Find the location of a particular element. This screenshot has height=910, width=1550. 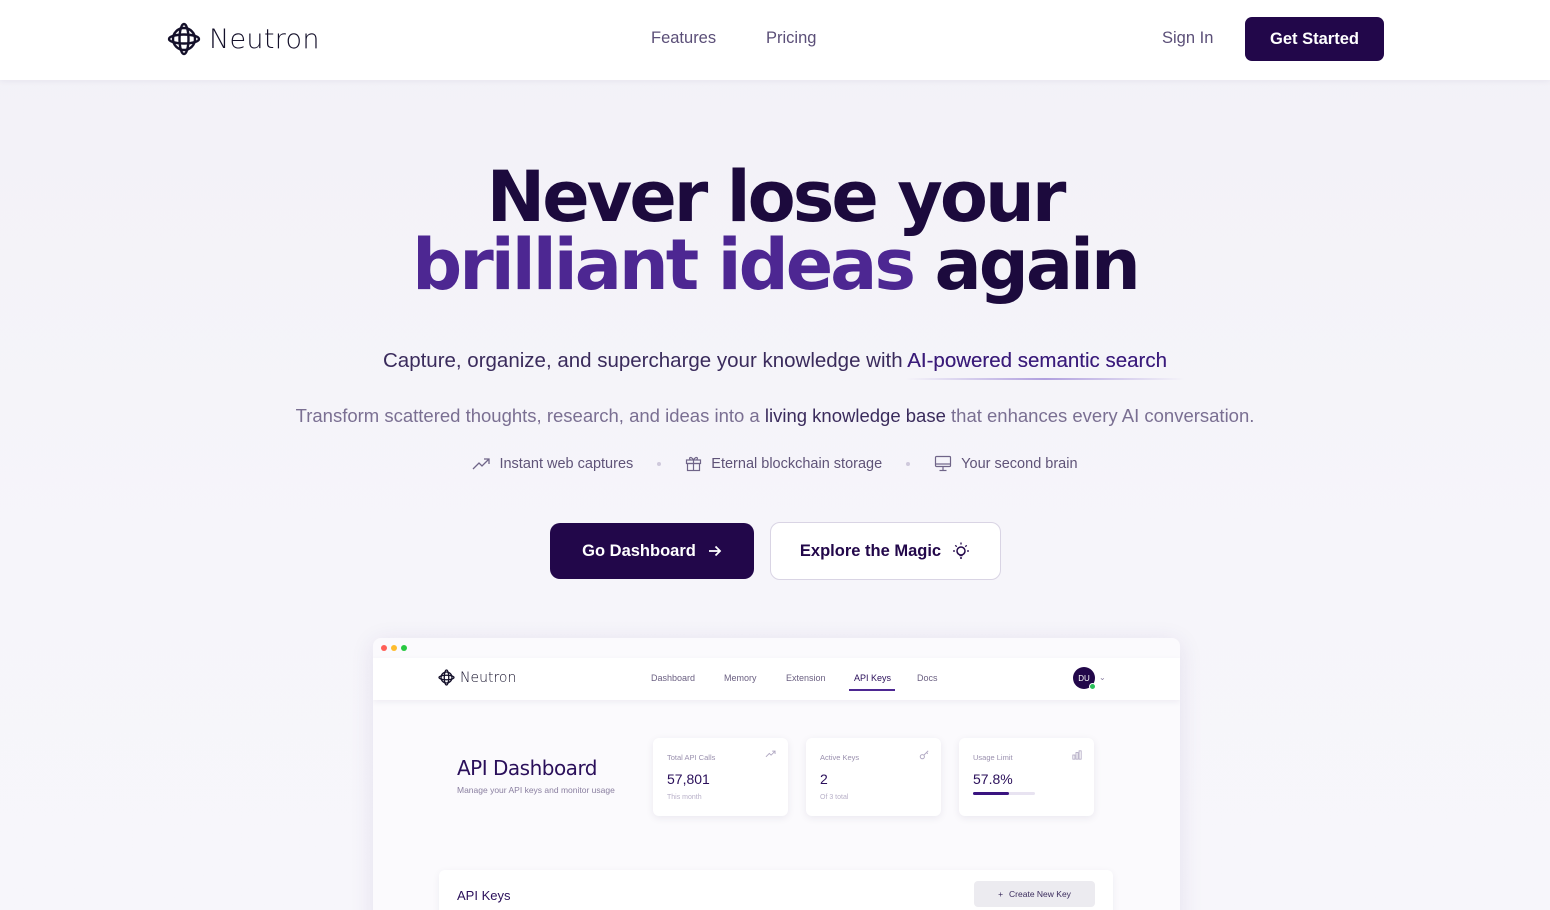

stat-card-usage-limit: Usage Limit 57.8% is located at coordinates (1026, 777).